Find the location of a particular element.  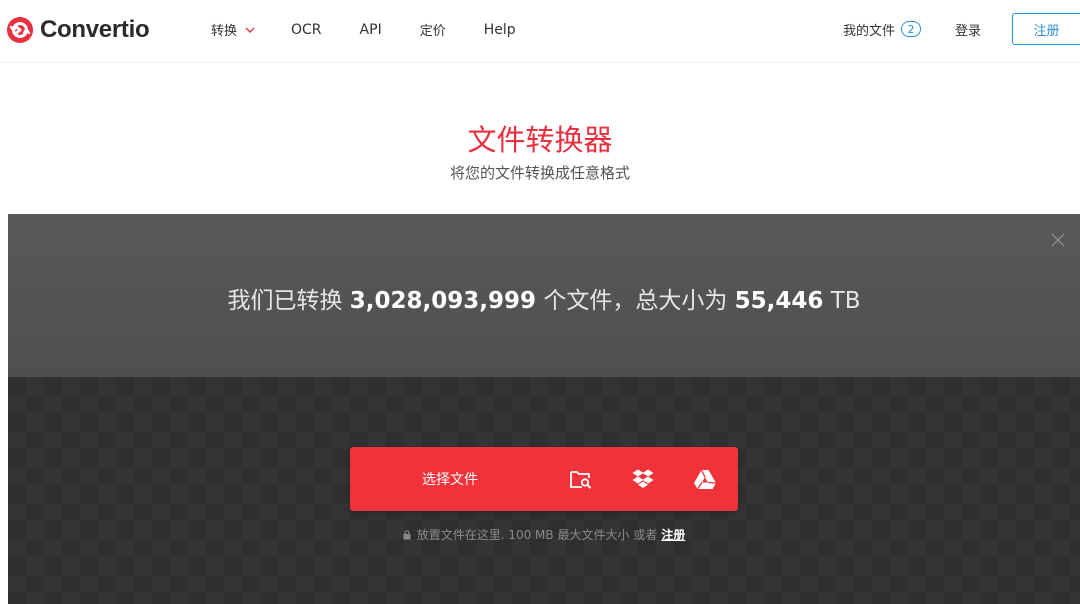

login-link: 登录 is located at coordinates (968, 29).